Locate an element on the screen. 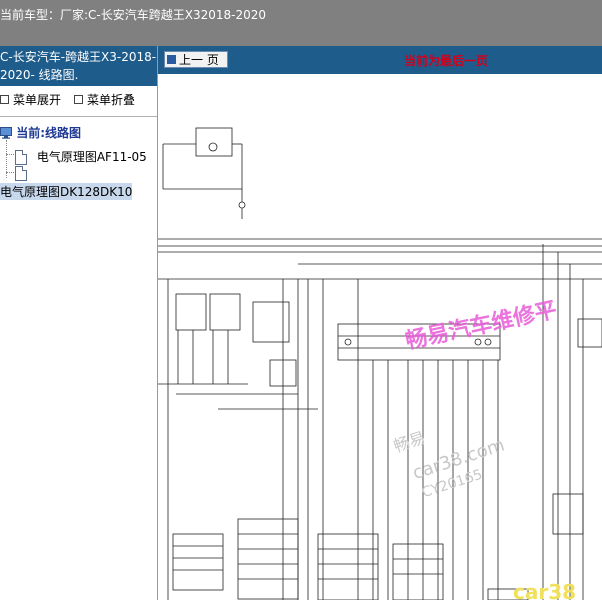 The image size is (602, 600). tree-item is located at coordinates (24, 173).